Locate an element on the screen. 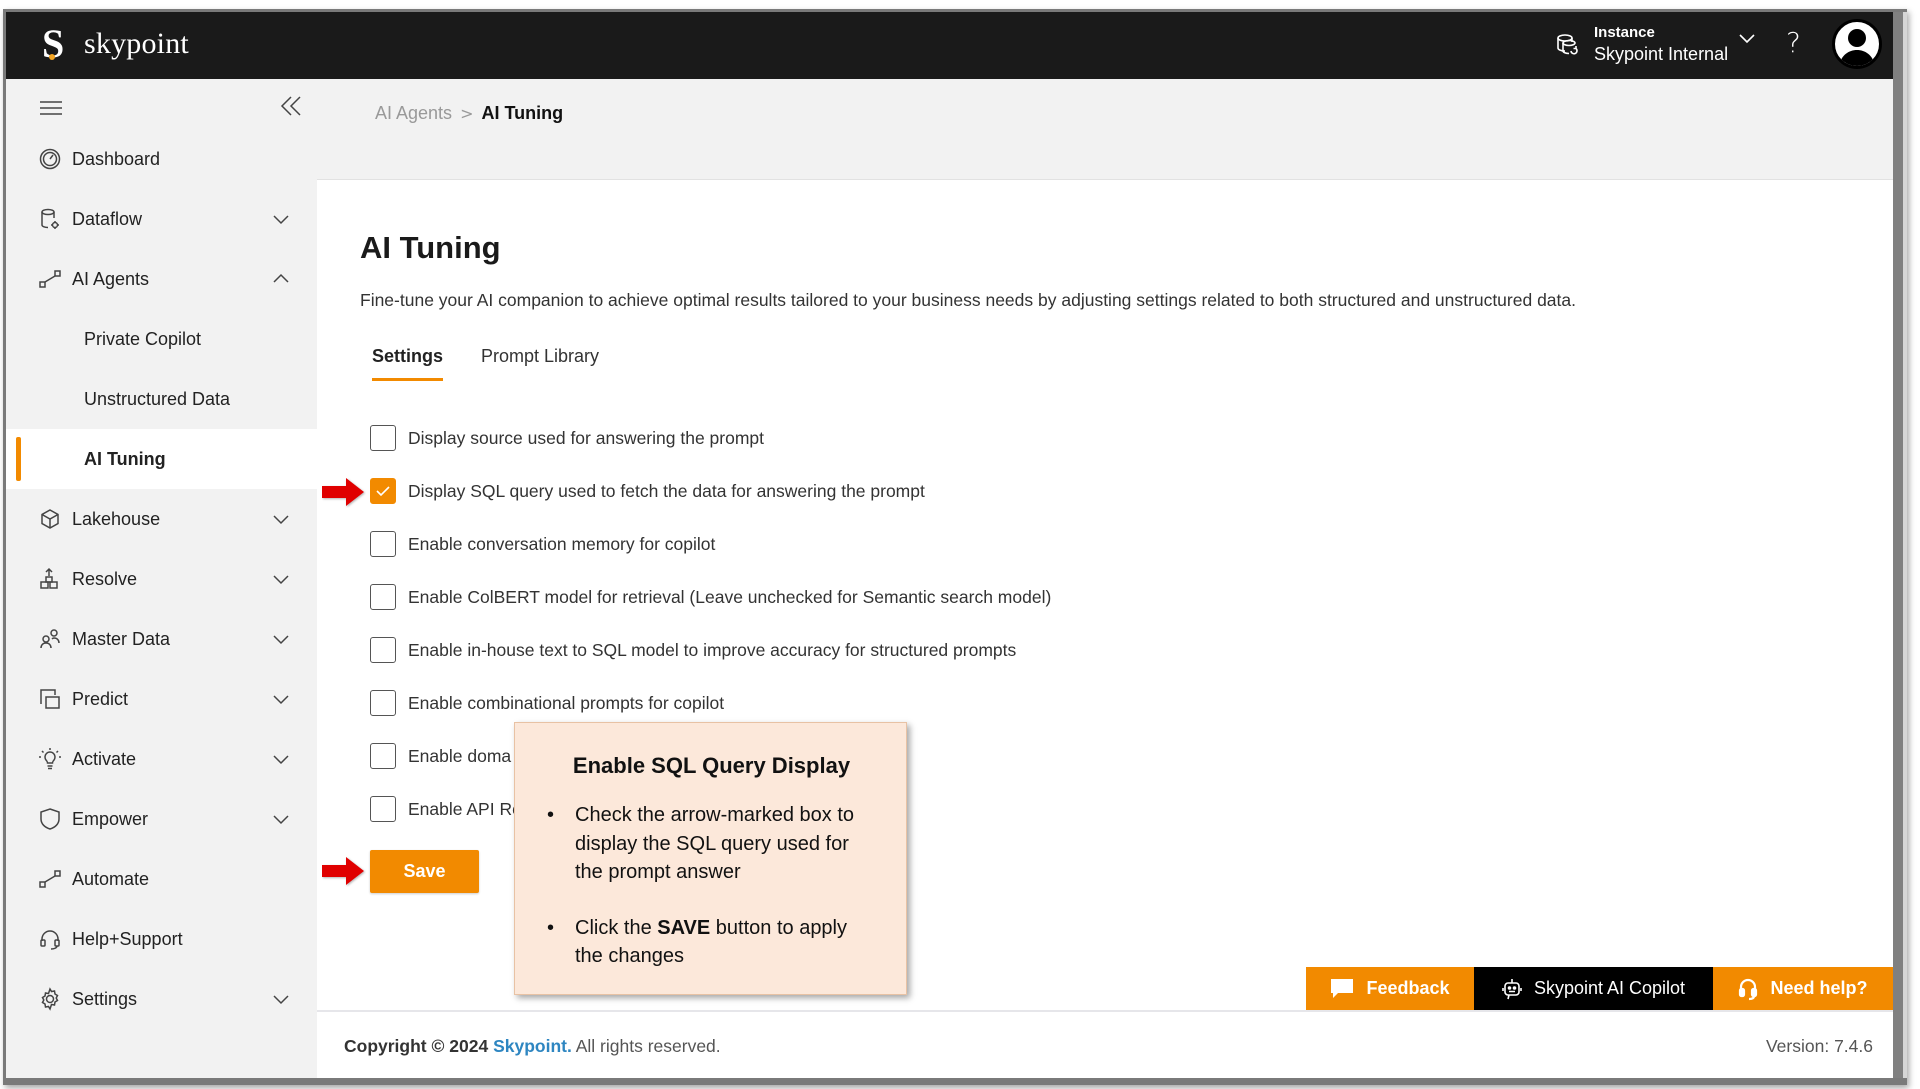 This screenshot has height=1089, width=1920. breadcrumb: AI Agents > AI Tuning is located at coordinates (469, 113).